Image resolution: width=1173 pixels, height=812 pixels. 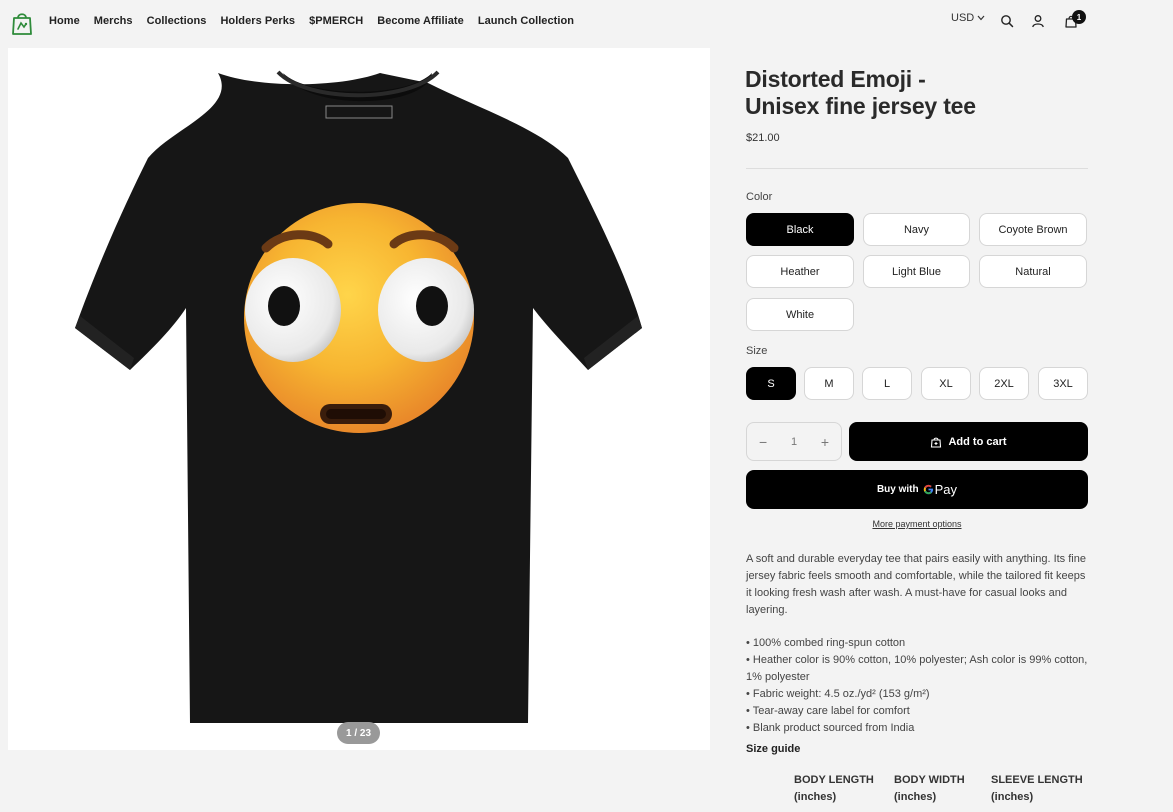 I want to click on feature-item: • Tear-away care label for comfort, so click(x=828, y=711).